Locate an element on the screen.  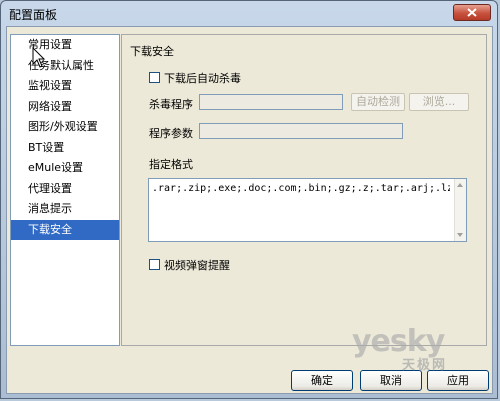
sidebar-item-download-security: 下载安全 is located at coordinates (65, 229).